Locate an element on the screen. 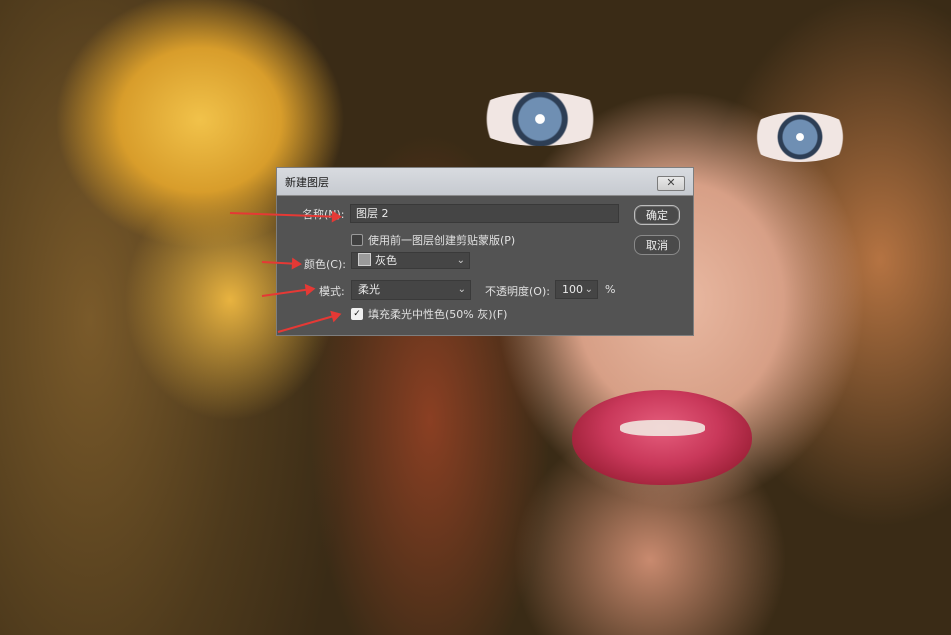 The width and height of the screenshot is (951, 635). opacity-unit: % is located at coordinates (610, 289).